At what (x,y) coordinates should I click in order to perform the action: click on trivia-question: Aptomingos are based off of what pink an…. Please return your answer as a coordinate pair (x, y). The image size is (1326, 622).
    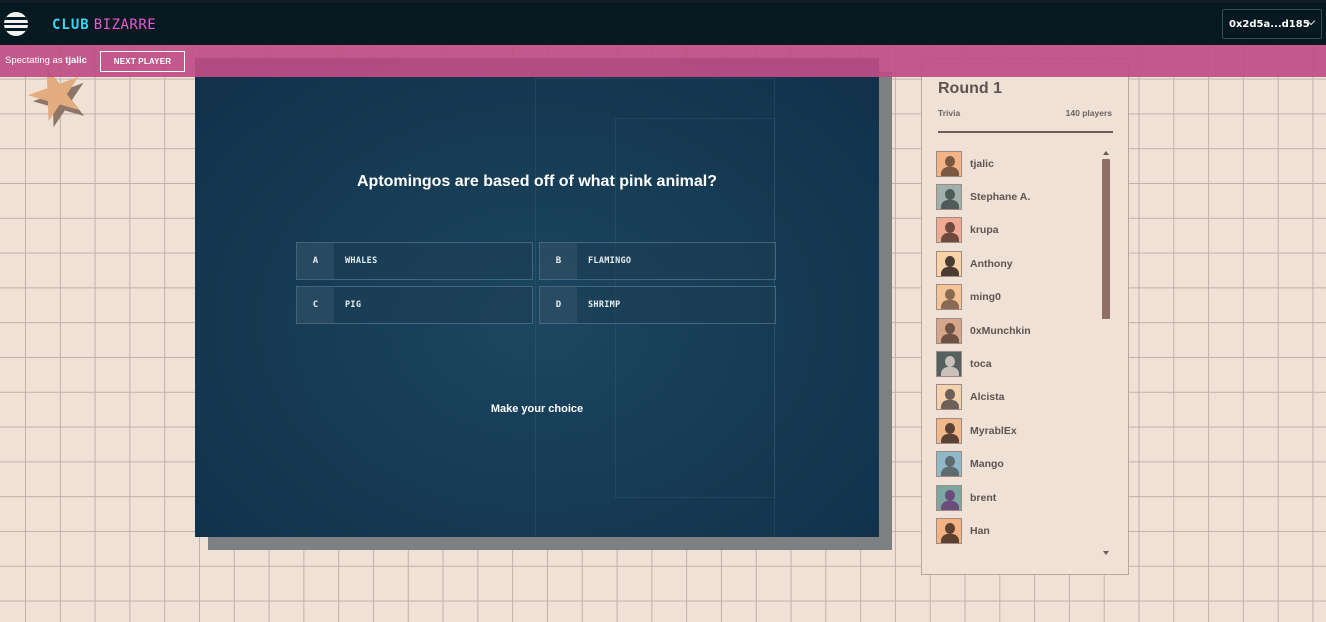
    Looking at the image, I should click on (537, 181).